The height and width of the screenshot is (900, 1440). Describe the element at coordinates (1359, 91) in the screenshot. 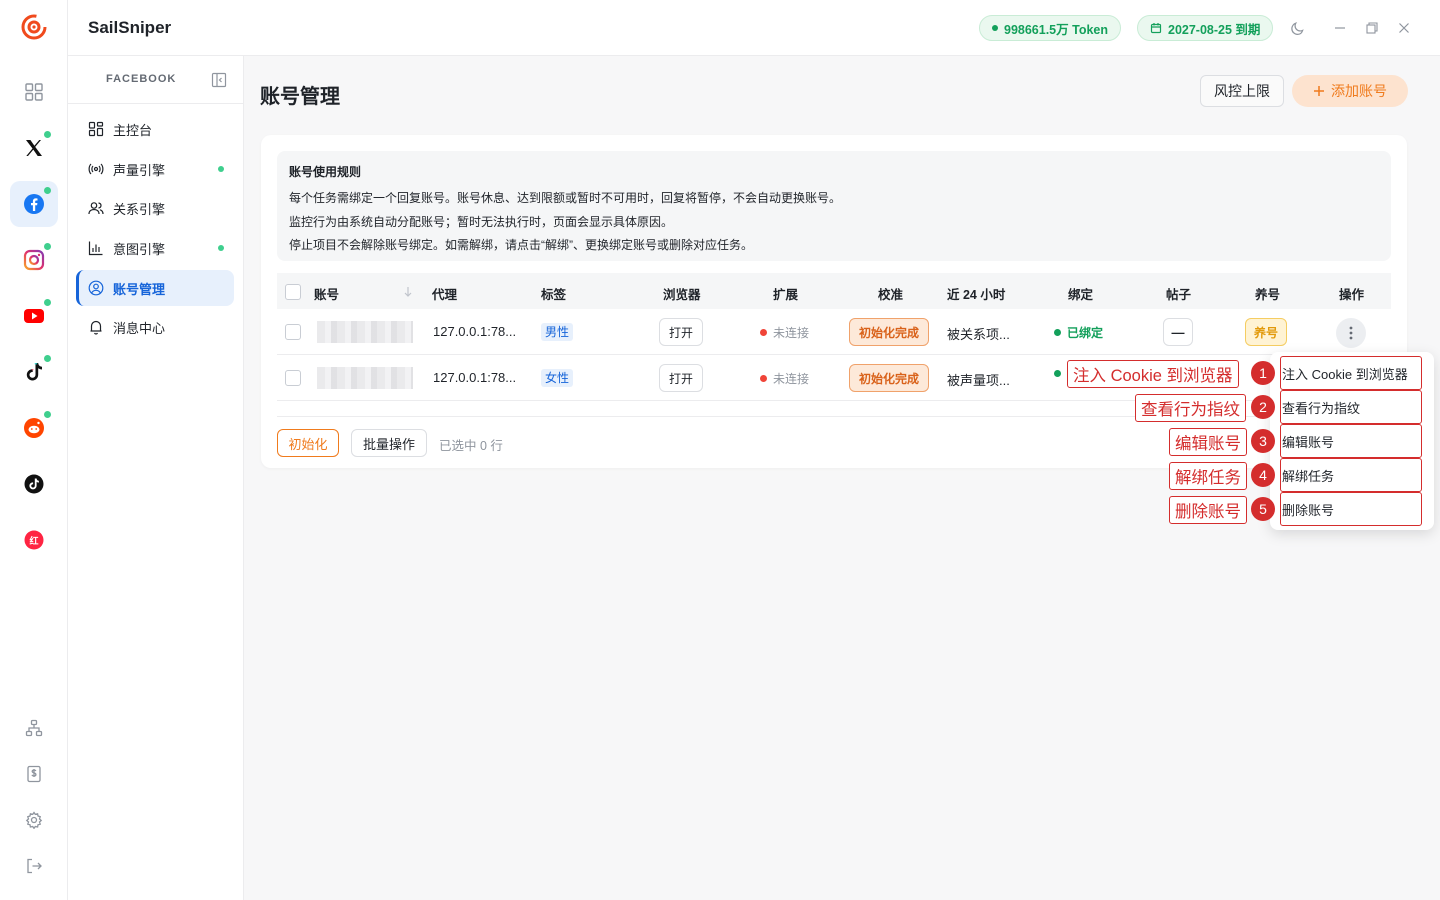

I see `add-account-label: 添加账号` at that location.